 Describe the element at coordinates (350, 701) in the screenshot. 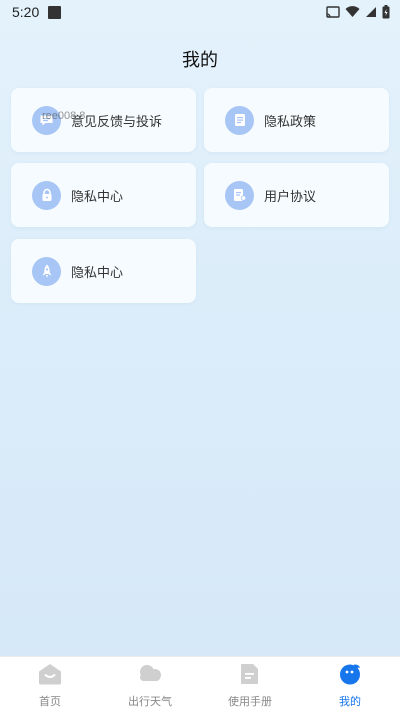

I see `nav-profile-label: 我的` at that location.